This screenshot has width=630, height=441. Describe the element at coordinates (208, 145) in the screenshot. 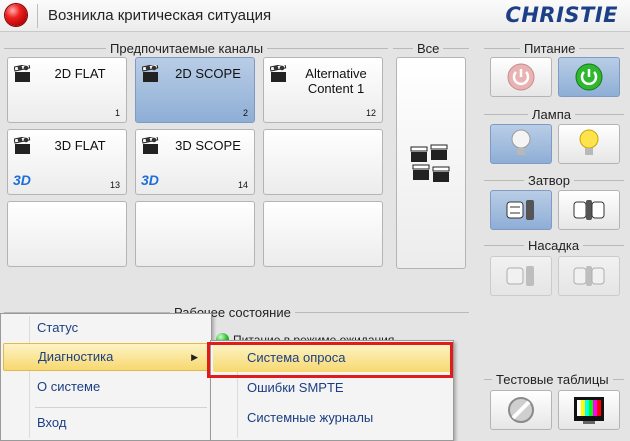

I see `channel-name: 3D SCOPE` at that location.